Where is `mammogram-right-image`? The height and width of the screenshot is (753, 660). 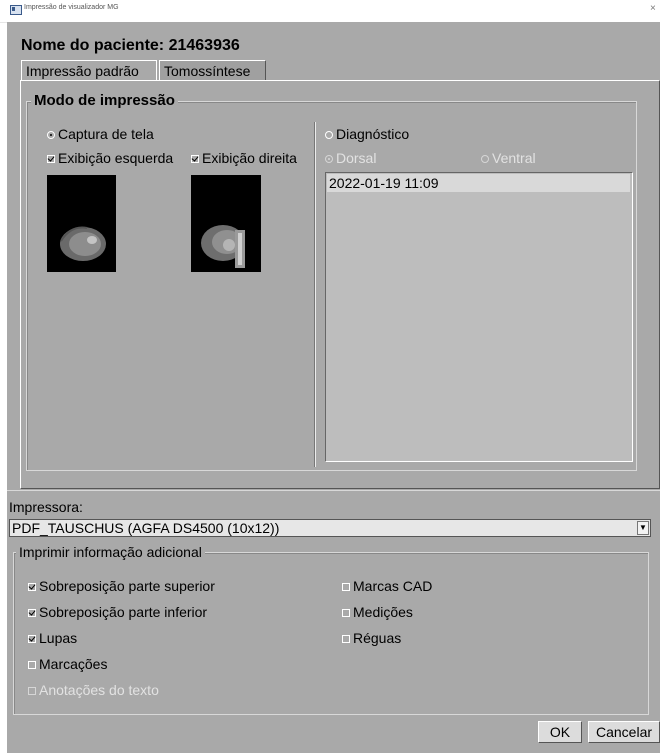
mammogram-right-image is located at coordinates (226, 223).